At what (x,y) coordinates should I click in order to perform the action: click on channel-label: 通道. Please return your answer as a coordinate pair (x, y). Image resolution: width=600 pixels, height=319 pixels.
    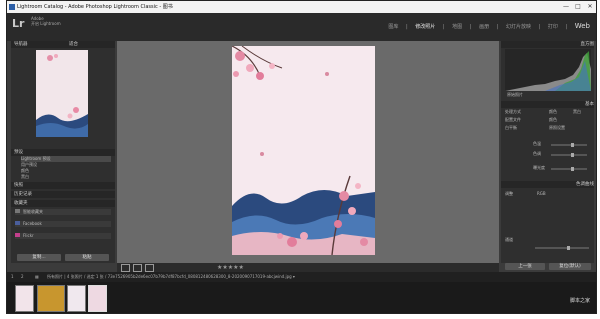
    Looking at the image, I should click on (509, 239).